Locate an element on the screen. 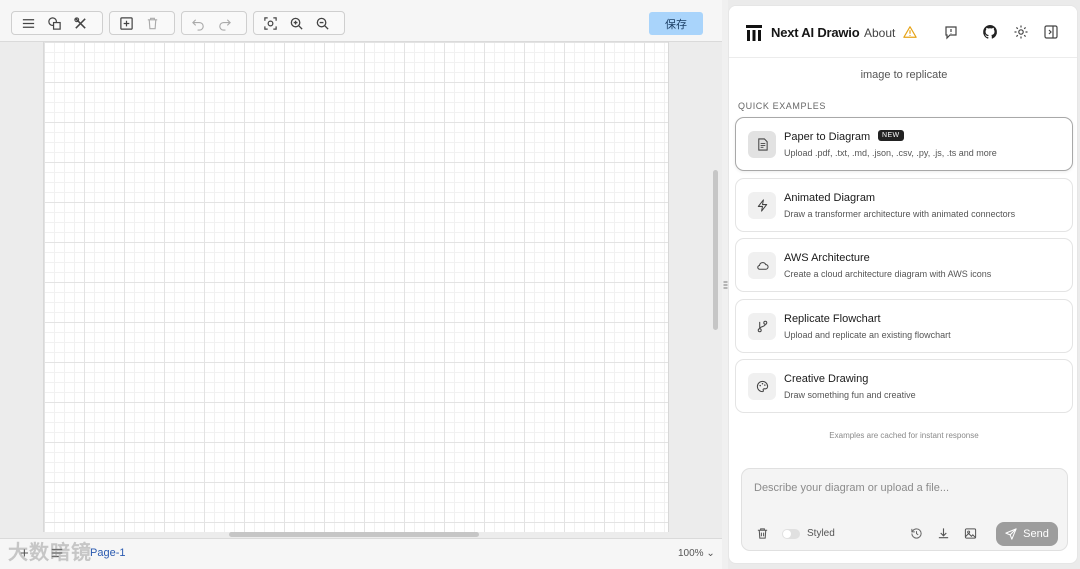  hint-clipped-line is located at coordinates (903, 60).